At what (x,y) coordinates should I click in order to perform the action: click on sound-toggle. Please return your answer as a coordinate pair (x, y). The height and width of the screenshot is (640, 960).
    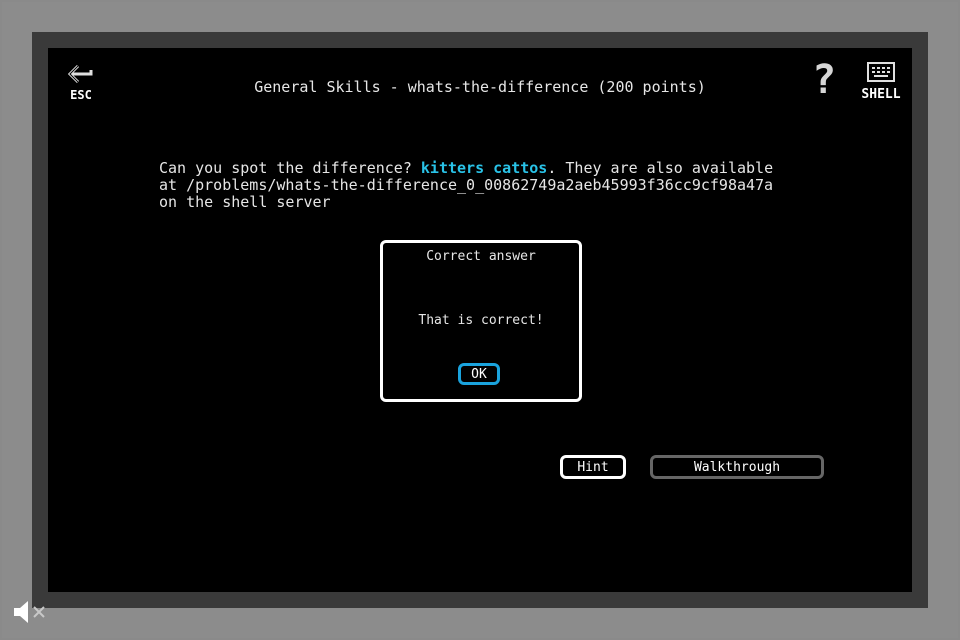
    Looking at the image, I should click on (30, 612).